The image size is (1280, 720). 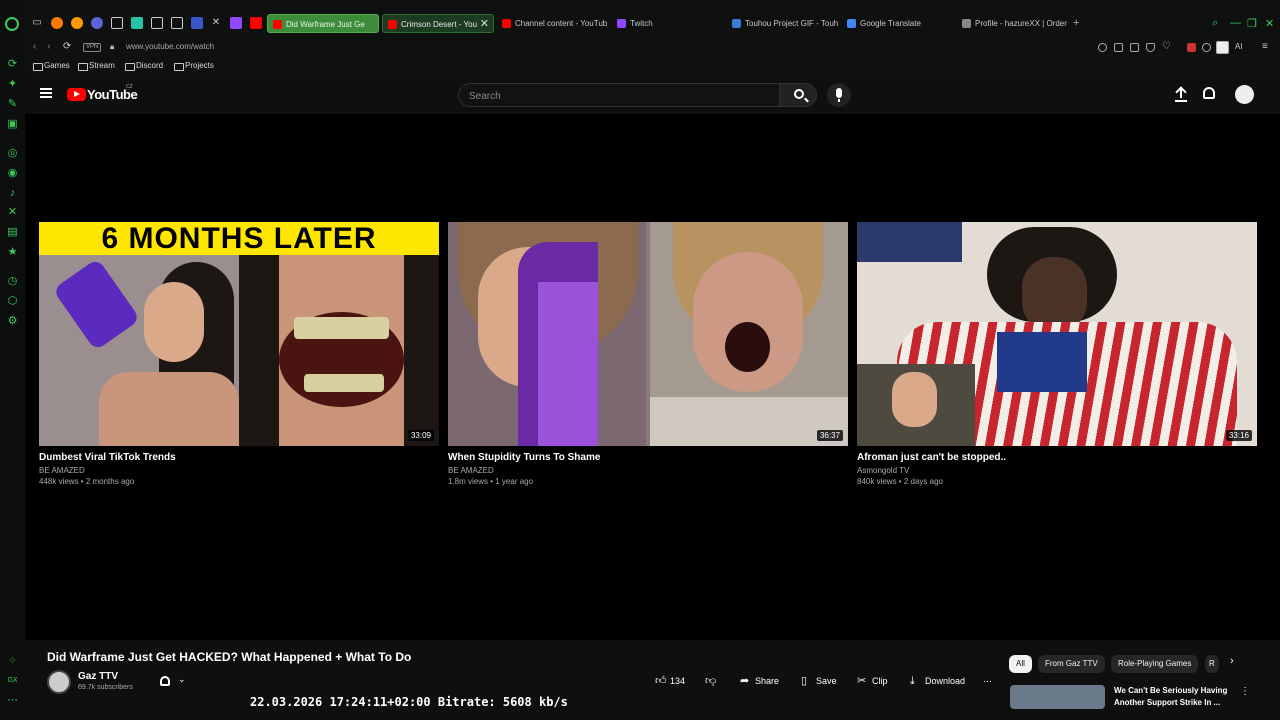 I want to click on tab-channel-content: Channel content - YouTub, so click(x=553, y=23).